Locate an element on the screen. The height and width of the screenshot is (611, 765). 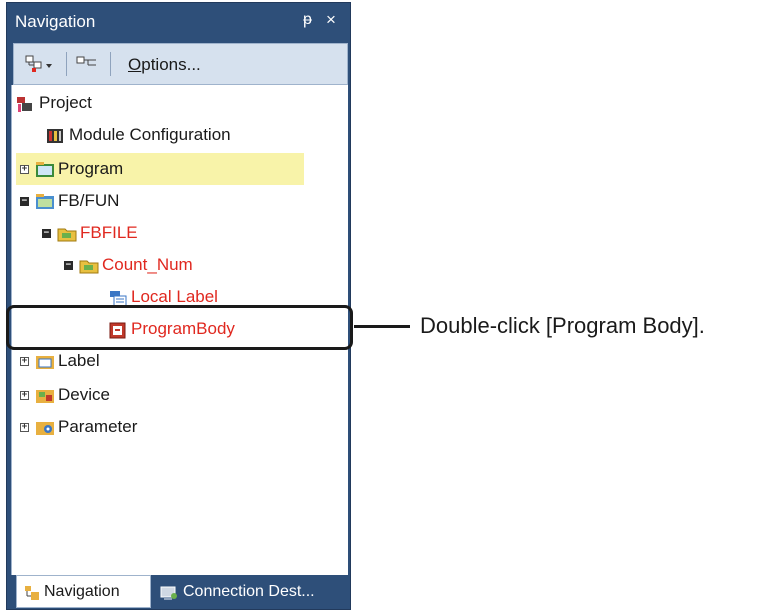
expand-tree-button is located at coordinates (42, 64).